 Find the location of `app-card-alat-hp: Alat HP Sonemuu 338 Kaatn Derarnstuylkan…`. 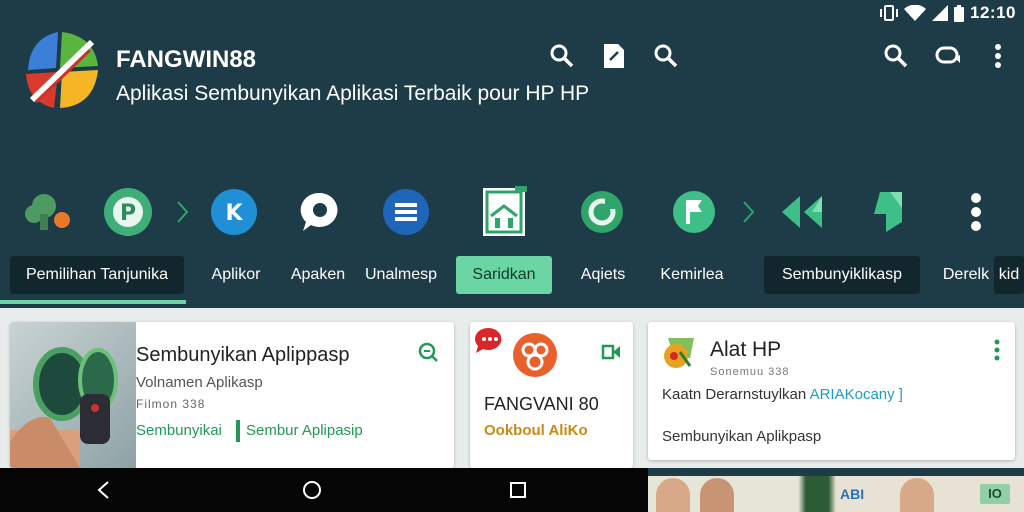

app-card-alat-hp: Alat HP Sonemuu 338 Kaatn Derarnstuylkan… is located at coordinates (831, 391).